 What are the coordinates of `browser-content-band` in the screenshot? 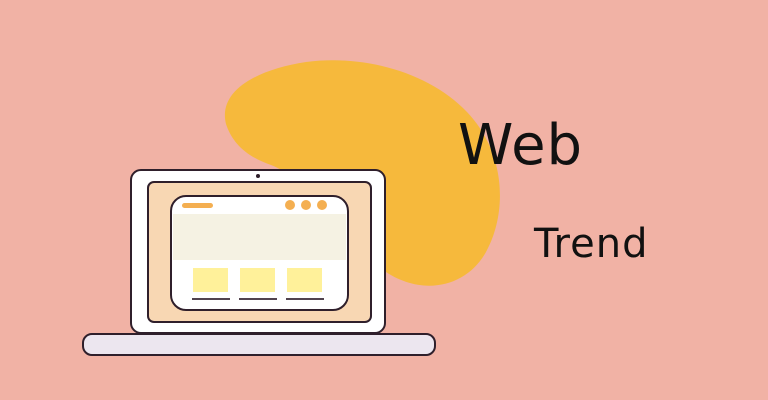 It's located at (259, 237).